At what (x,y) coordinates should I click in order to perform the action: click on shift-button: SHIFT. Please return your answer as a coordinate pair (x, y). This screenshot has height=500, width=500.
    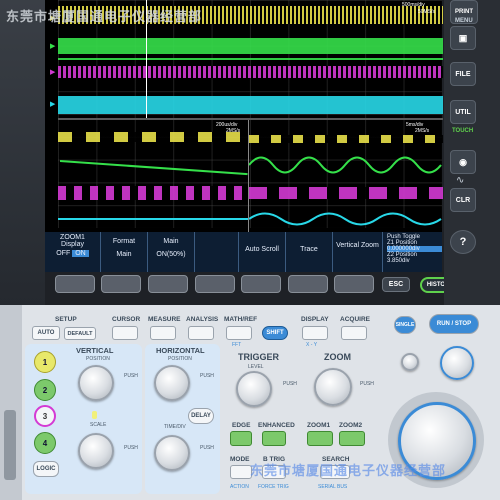
    Looking at the image, I should click on (275, 333).